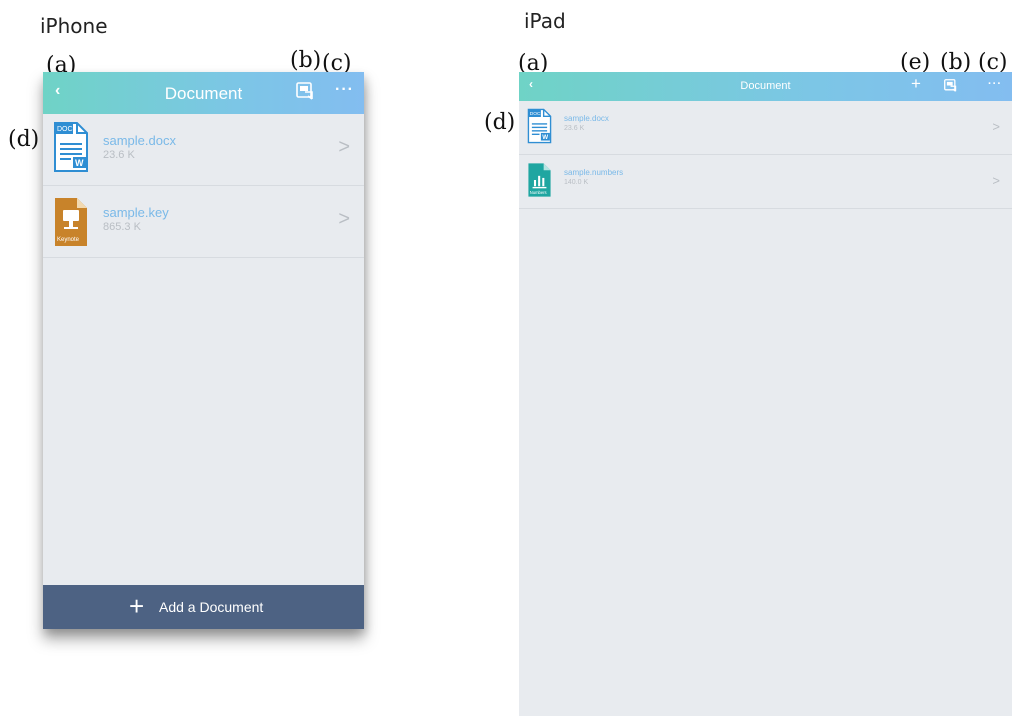  Describe the element at coordinates (765, 182) in the screenshot. I see `file-row-numbers: Numbers sample.numbers 140.0 K >` at that location.